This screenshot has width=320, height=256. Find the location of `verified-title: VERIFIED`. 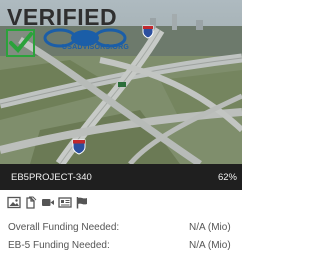

verified-title: VERIFIED is located at coordinates (62, 17).